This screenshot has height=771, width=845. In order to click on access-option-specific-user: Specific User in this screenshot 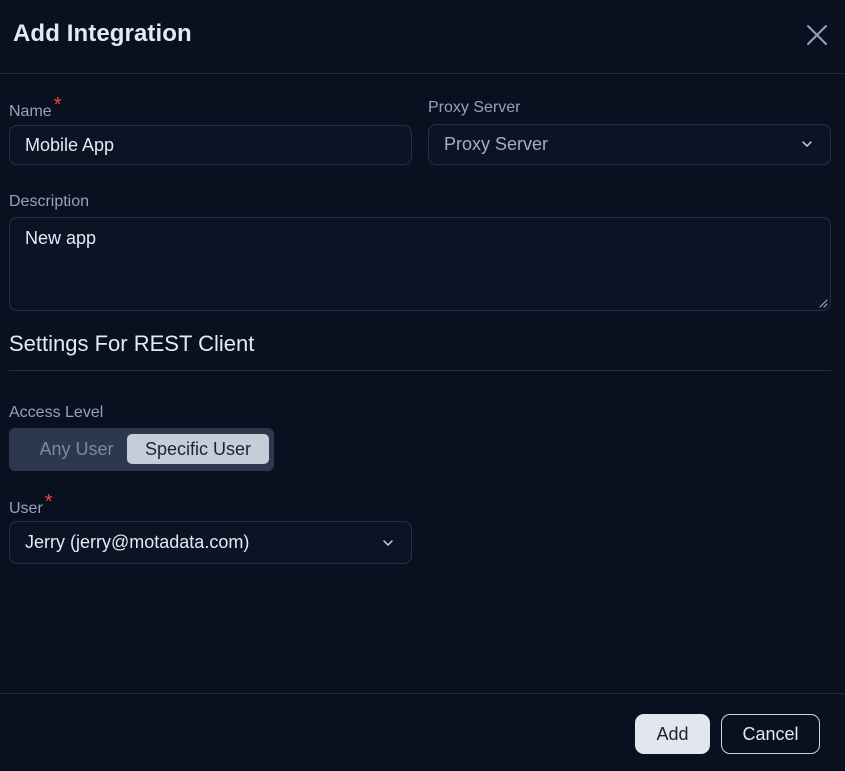, I will do `click(198, 449)`.